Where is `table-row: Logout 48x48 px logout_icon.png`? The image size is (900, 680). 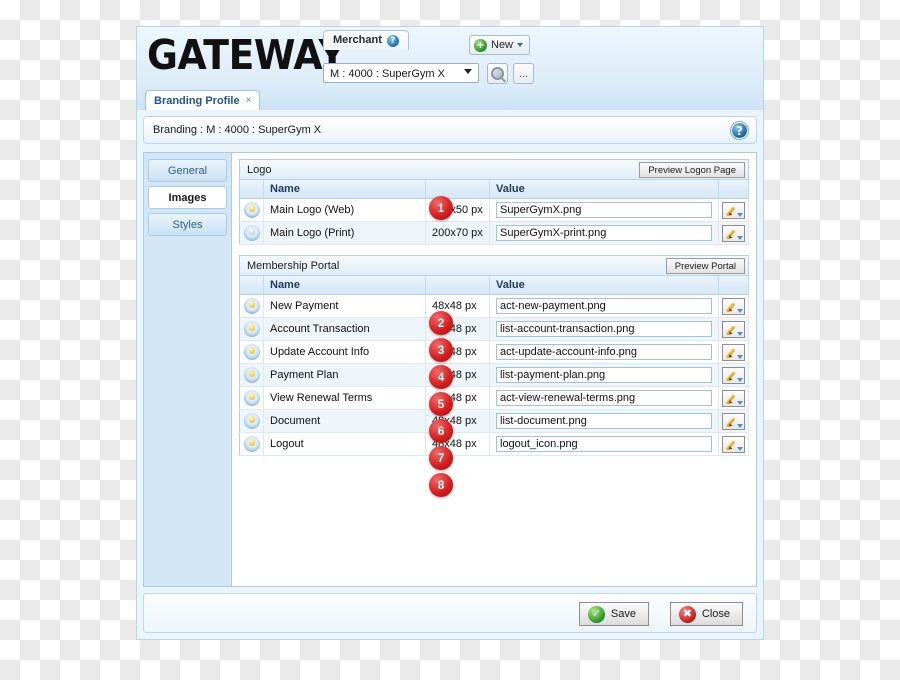
table-row: Logout 48x48 px logout_icon.png is located at coordinates (494, 444).